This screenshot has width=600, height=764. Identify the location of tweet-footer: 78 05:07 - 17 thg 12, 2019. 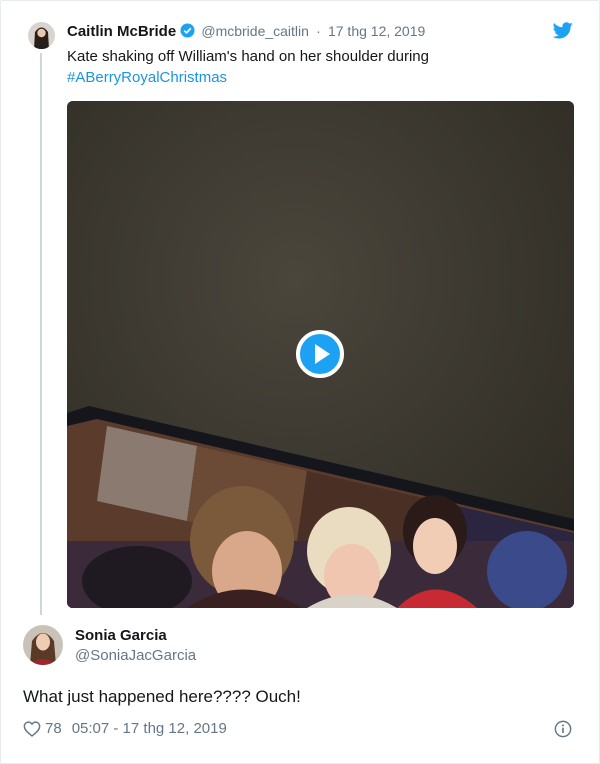
(125, 728).